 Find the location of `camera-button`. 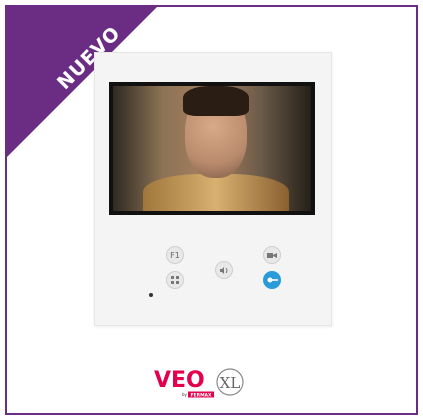

camera-button is located at coordinates (272, 255).